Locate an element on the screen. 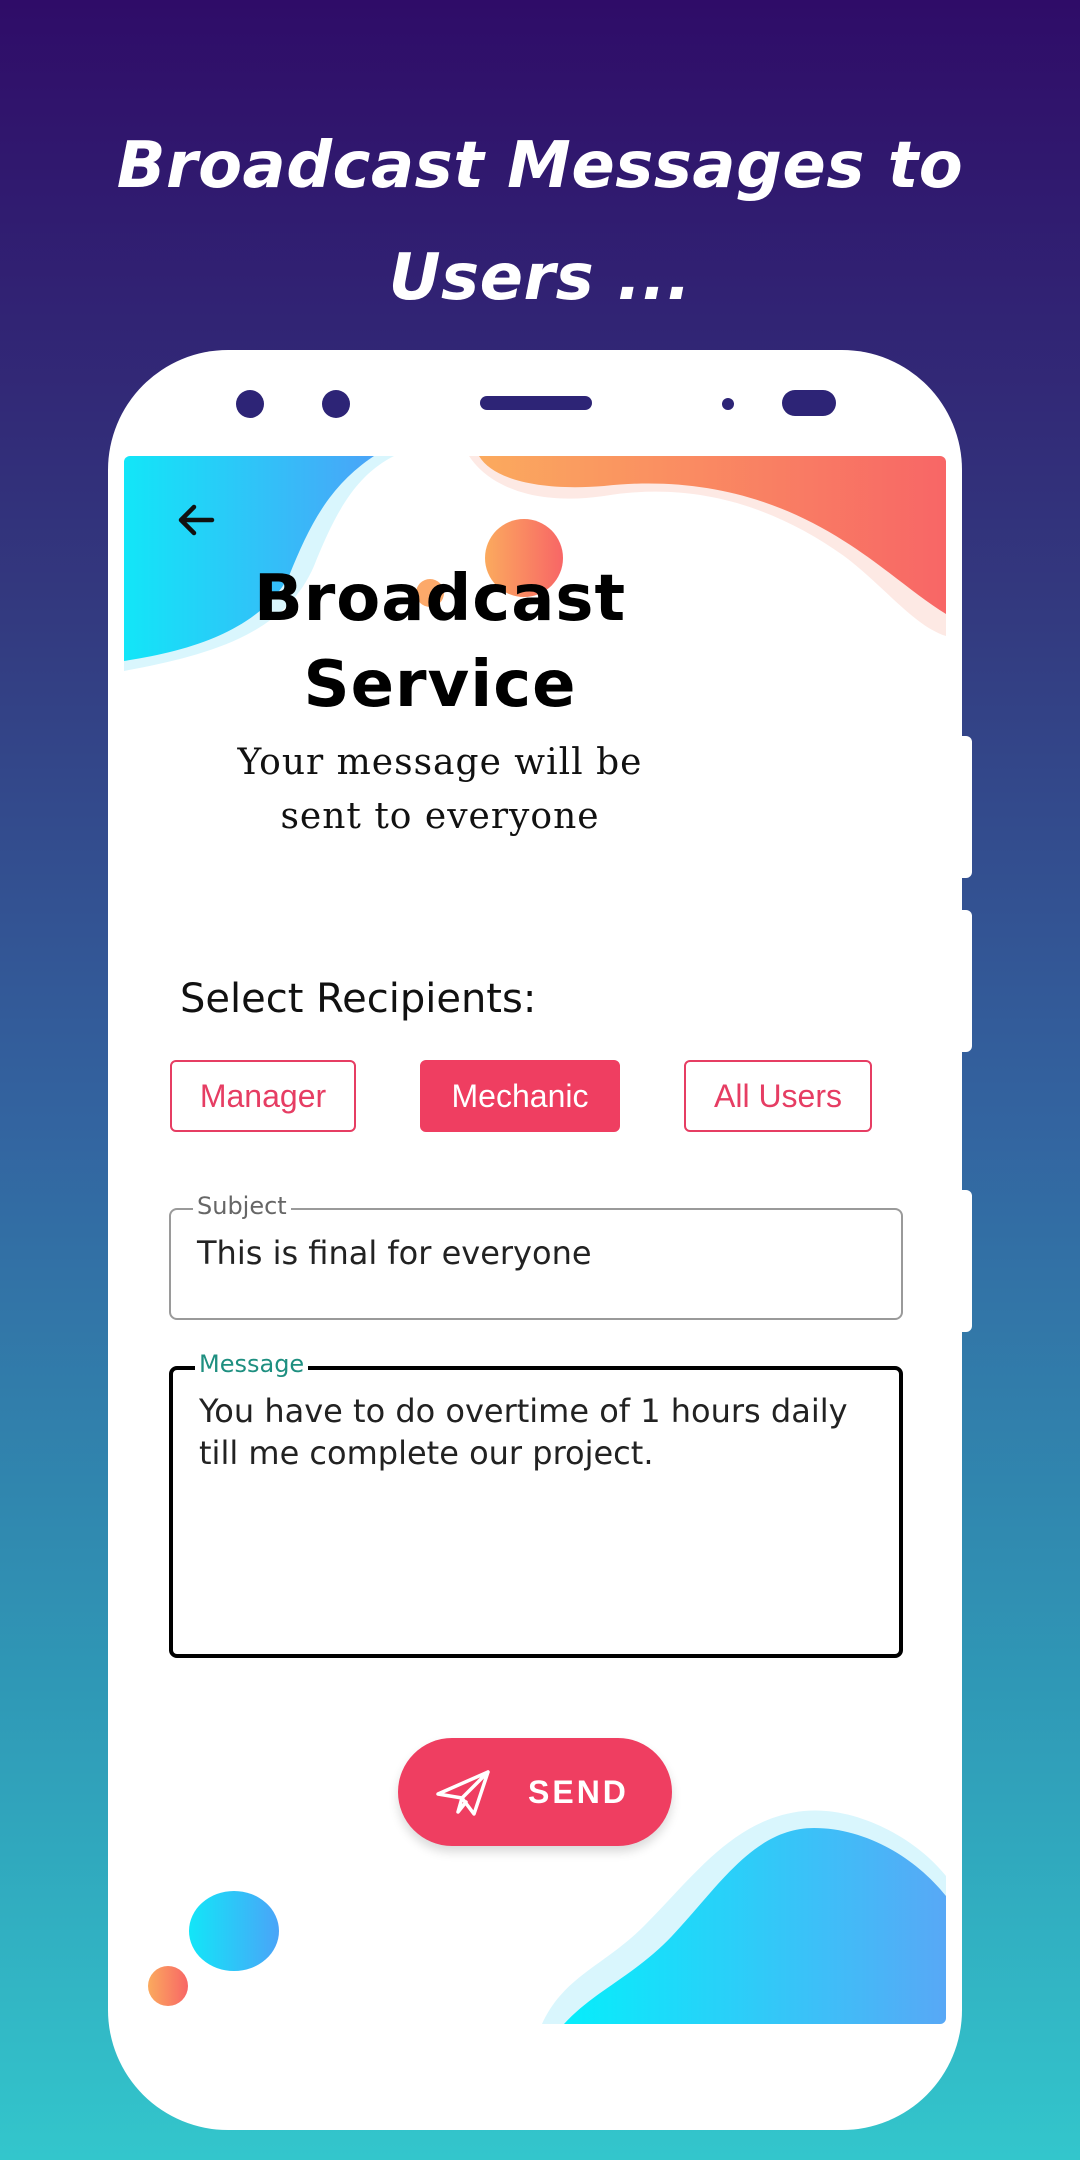  recipient-chip-manager: Manager is located at coordinates (263, 1096).